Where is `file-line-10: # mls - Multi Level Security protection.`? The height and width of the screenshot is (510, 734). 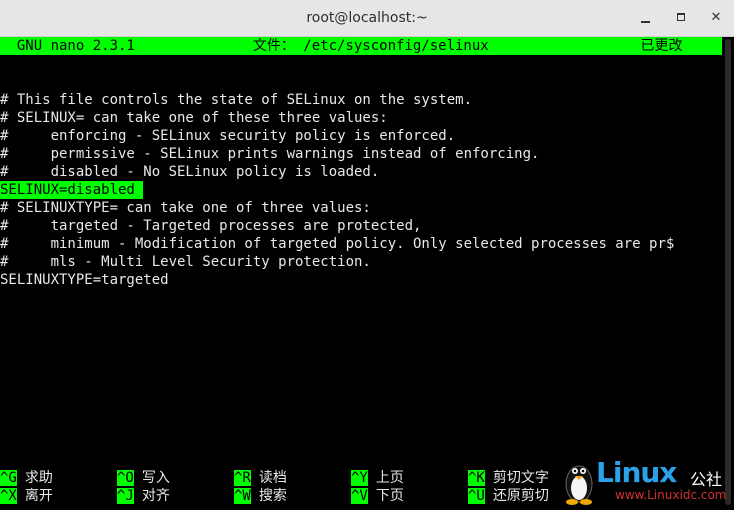
file-line-10: # mls - Multi Level Security protection. is located at coordinates (185, 262).